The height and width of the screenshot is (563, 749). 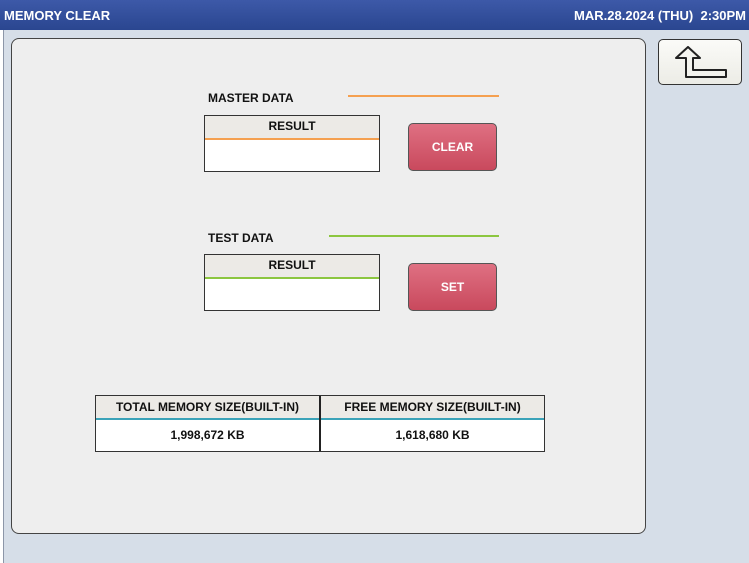 What do you see at coordinates (292, 143) in the screenshot?
I see `master-data-result-box: RESULT` at bounding box center [292, 143].